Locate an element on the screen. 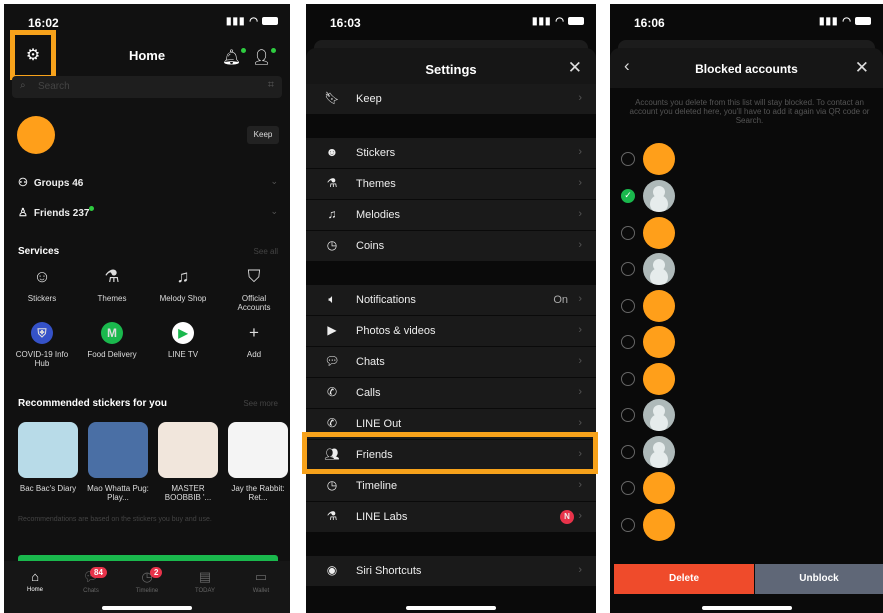 This screenshot has height=613, width=883. clock-icon: ◷ is located at coordinates (332, 485).